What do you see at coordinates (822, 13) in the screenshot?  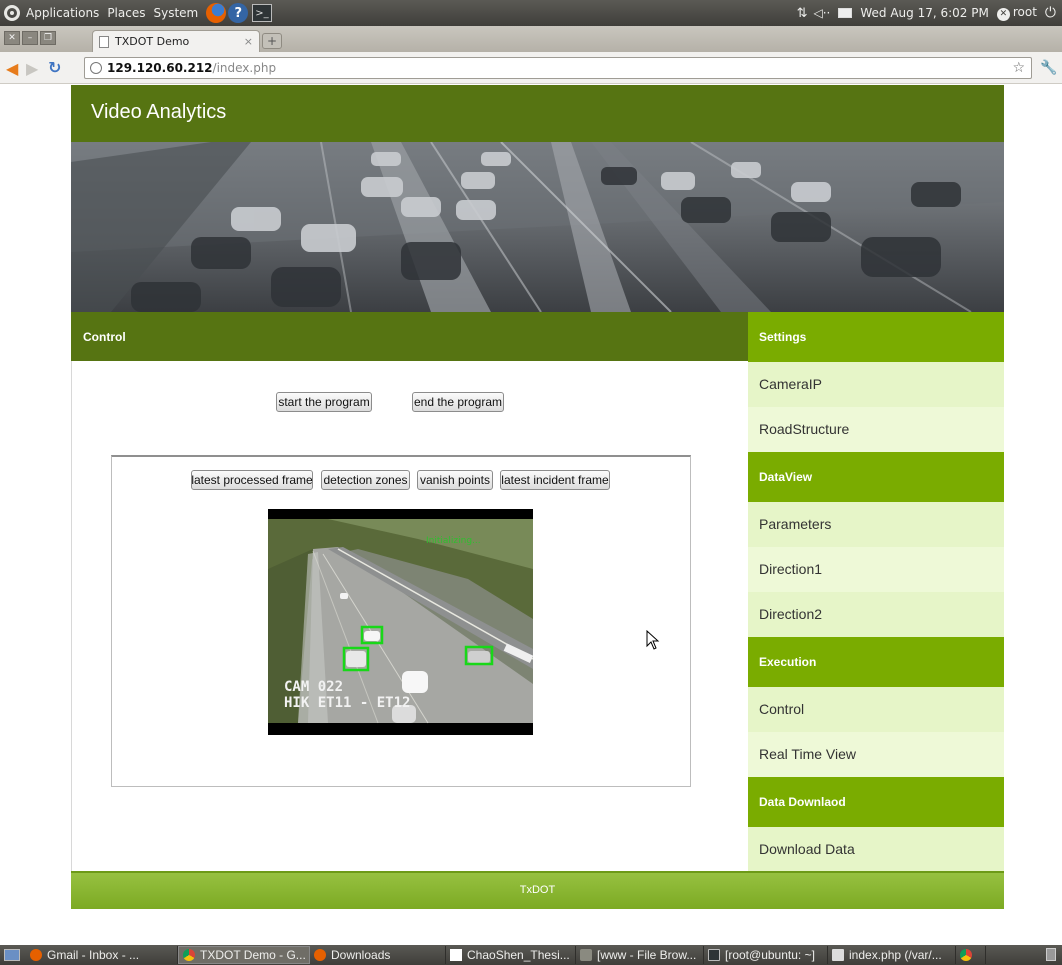 I see `volume-icon: ◁··` at bounding box center [822, 13].